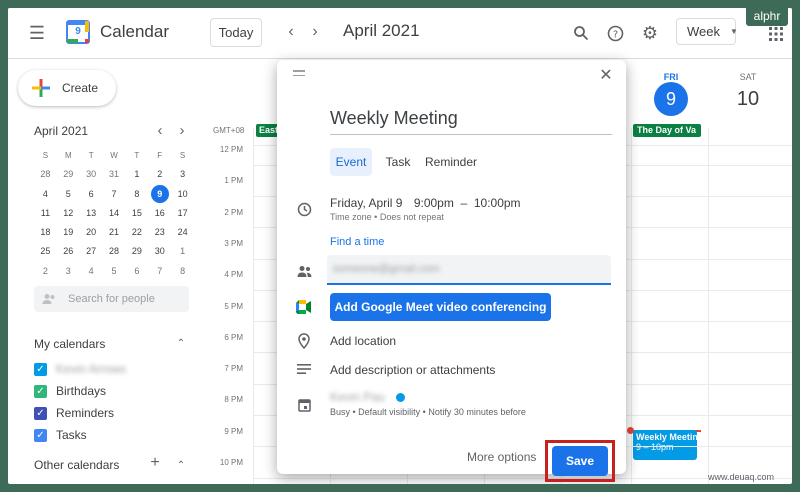  What do you see at coordinates (136, 232) in the screenshot?
I see `mini-day: 22` at bounding box center [136, 232].